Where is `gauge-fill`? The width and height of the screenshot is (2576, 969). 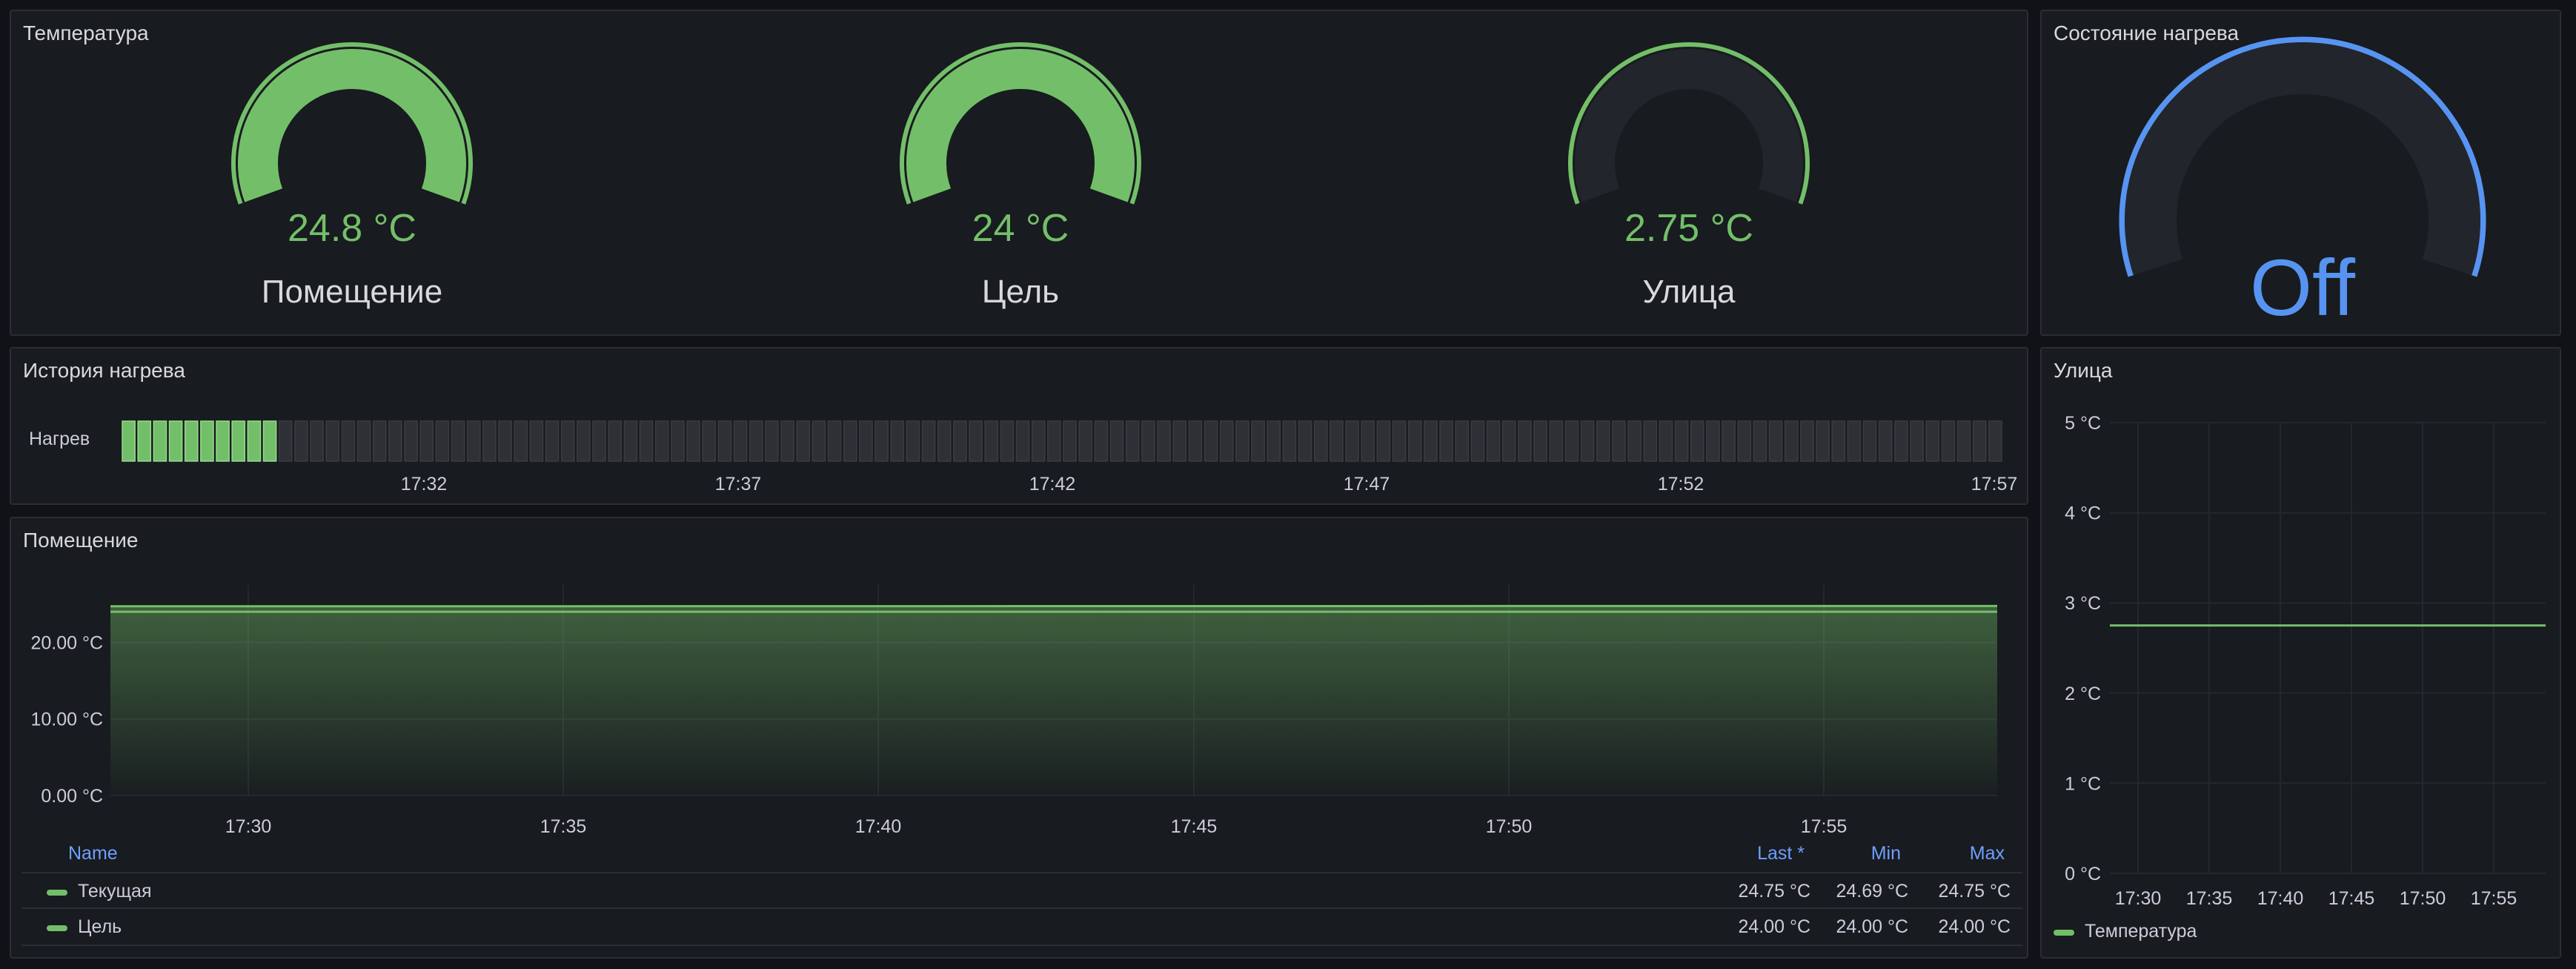
gauge-fill is located at coordinates (1020, 126).